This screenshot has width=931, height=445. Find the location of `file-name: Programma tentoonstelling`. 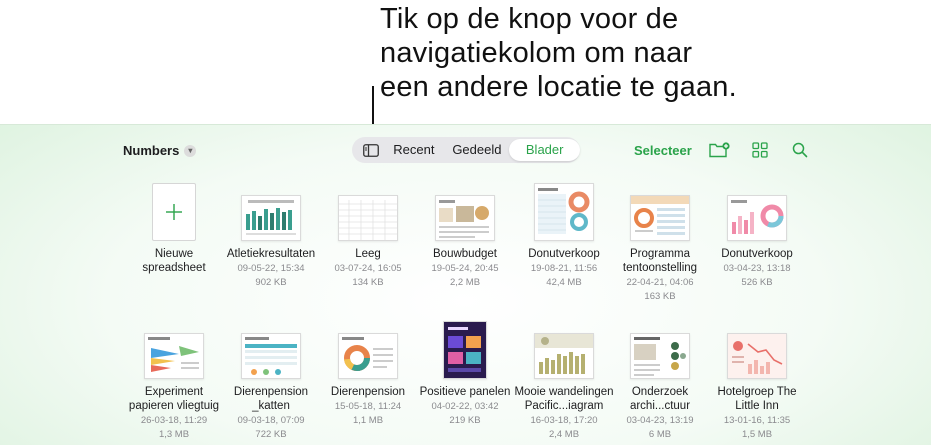

file-name: Programma tentoonstelling is located at coordinates (660, 261).